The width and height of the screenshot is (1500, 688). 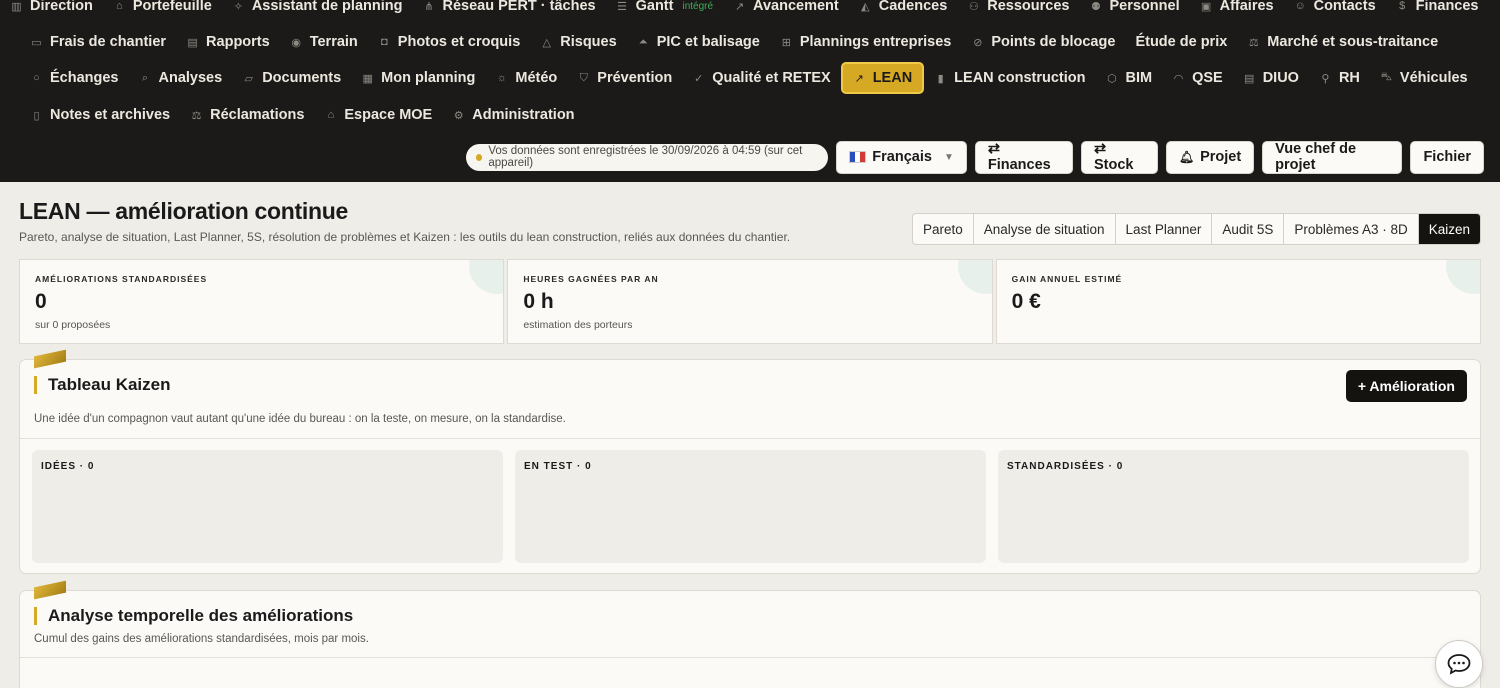 What do you see at coordinates (858, 157) in the screenshot?
I see `french-flag-icon` at bounding box center [858, 157].